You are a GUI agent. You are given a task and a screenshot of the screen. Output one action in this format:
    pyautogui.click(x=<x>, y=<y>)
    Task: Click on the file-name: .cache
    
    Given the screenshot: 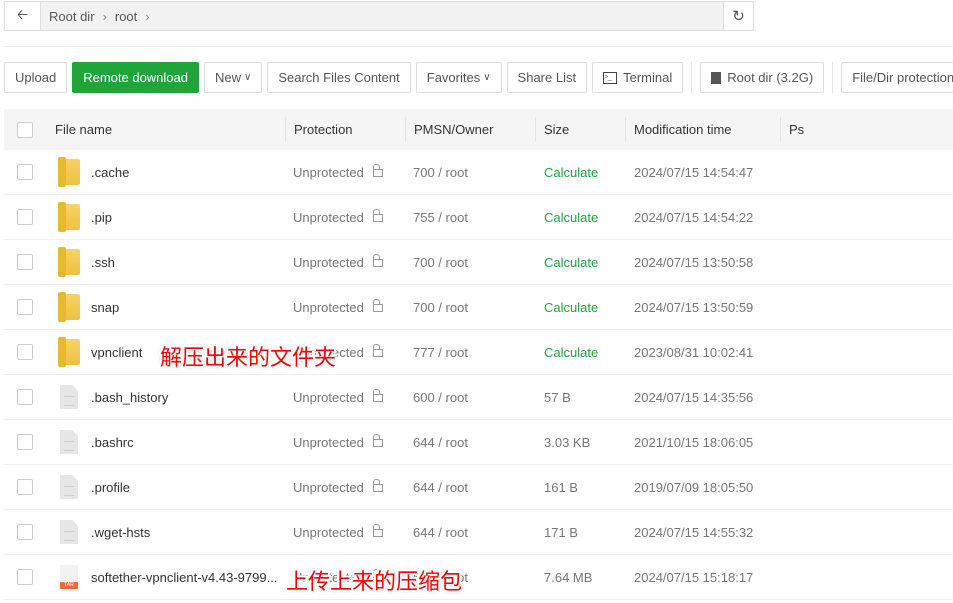 What is the action you would take?
    pyautogui.click(x=110, y=172)
    